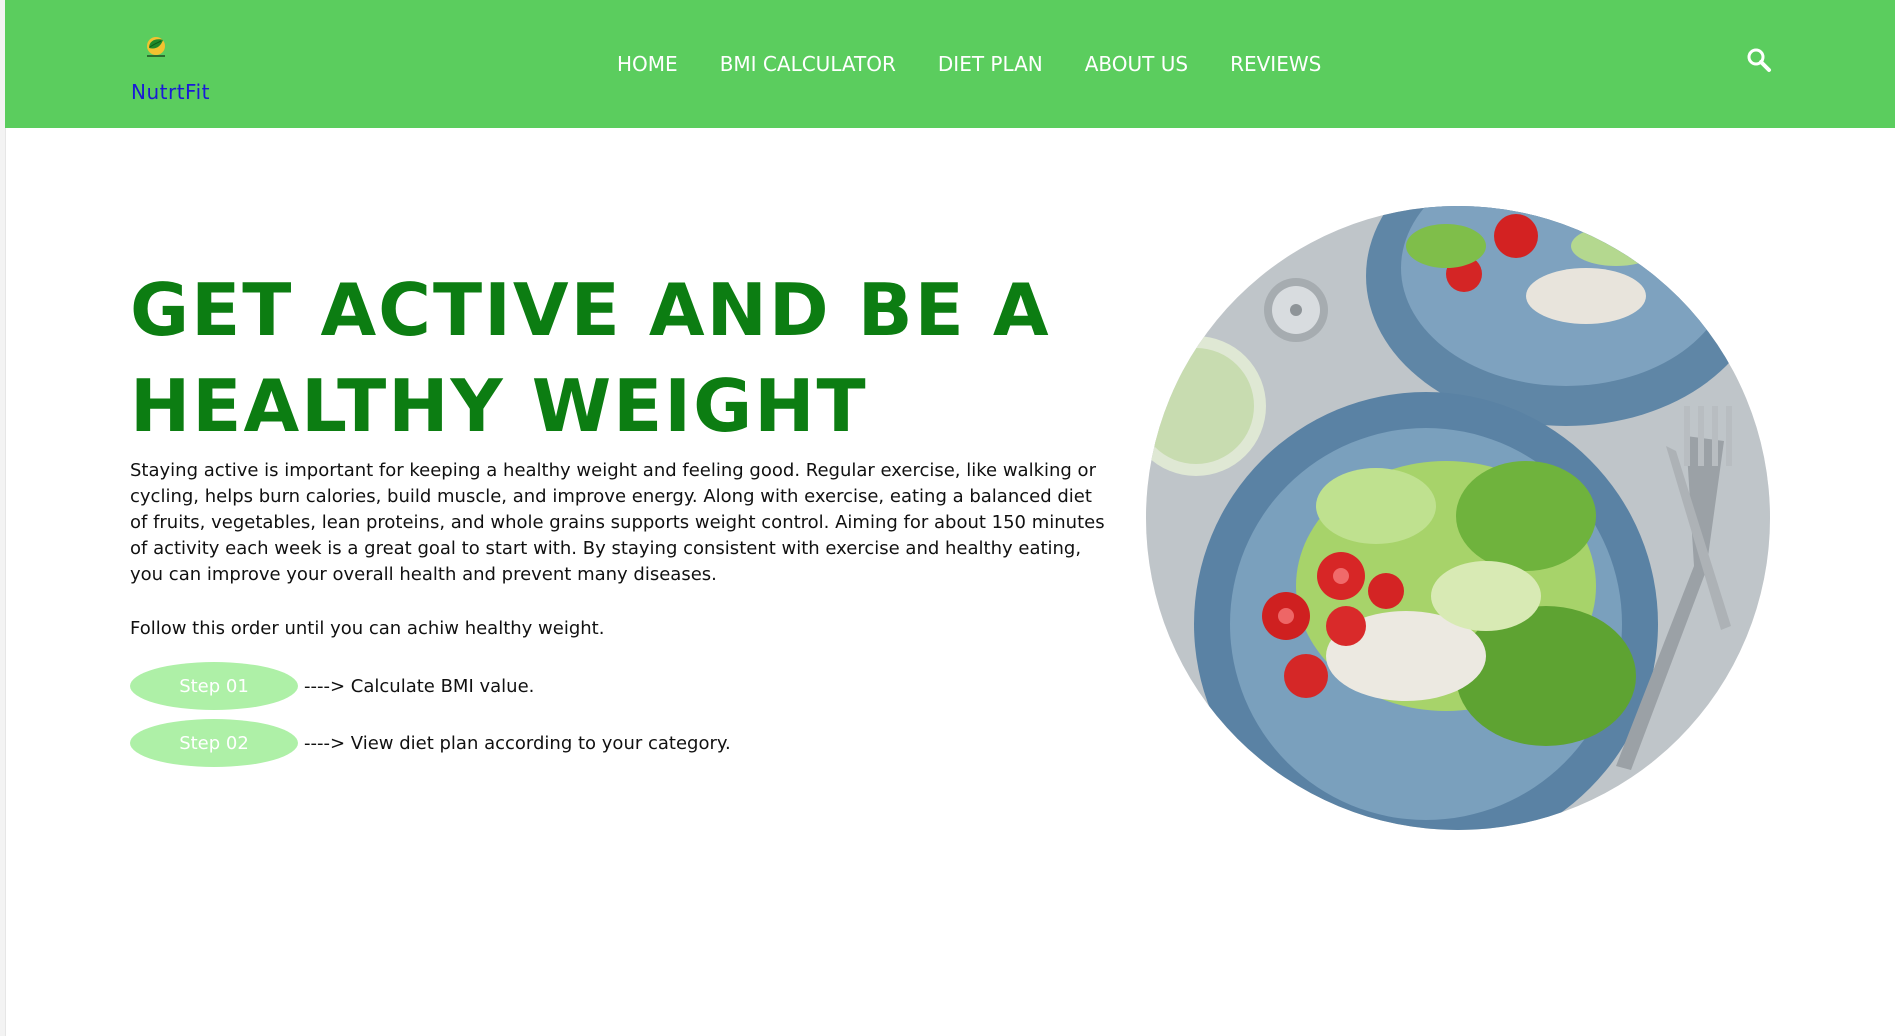 This screenshot has height=1036, width=1895. I want to click on leaf-logo-icon, so click(156, 47).